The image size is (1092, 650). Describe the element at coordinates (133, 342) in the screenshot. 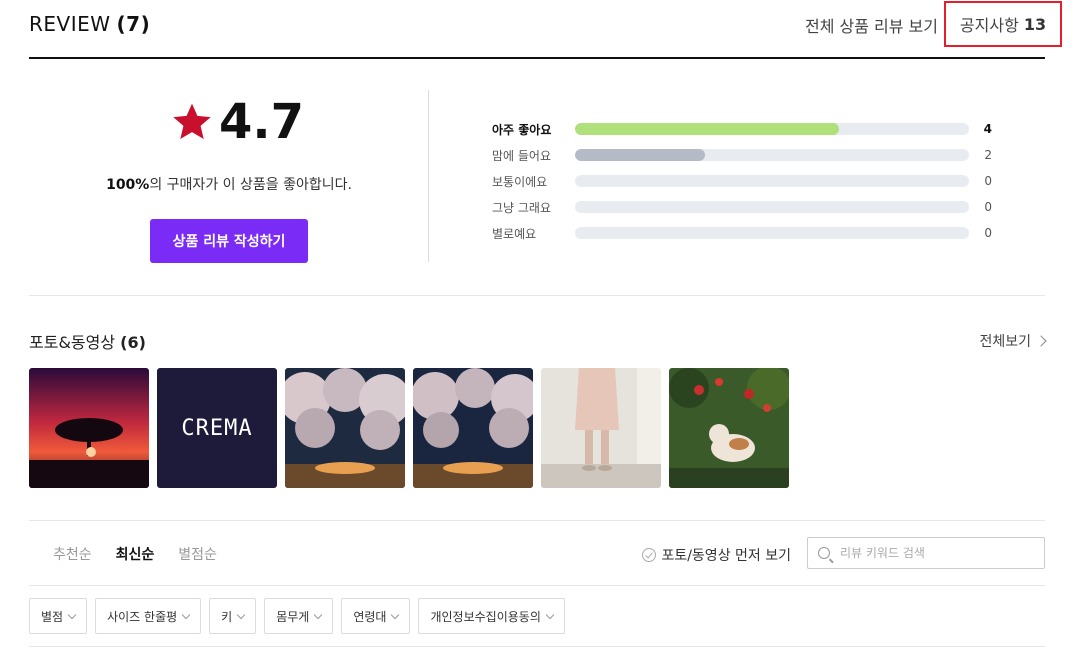

I see `photo-video-count: (6)` at that location.